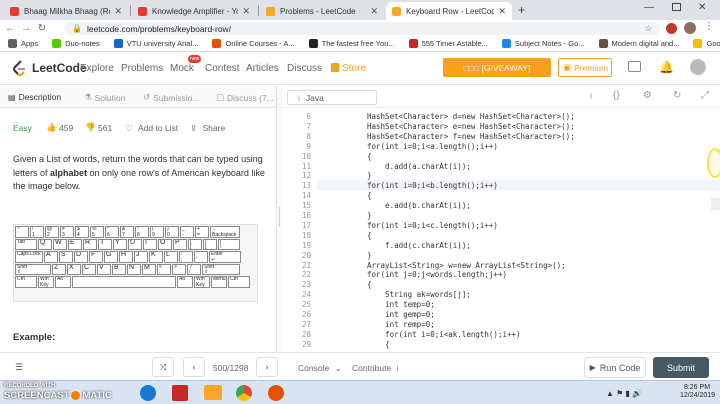 This screenshot has width=720, height=404. Describe the element at coordinates (698, 67) in the screenshot. I see `user-avatar` at that location.